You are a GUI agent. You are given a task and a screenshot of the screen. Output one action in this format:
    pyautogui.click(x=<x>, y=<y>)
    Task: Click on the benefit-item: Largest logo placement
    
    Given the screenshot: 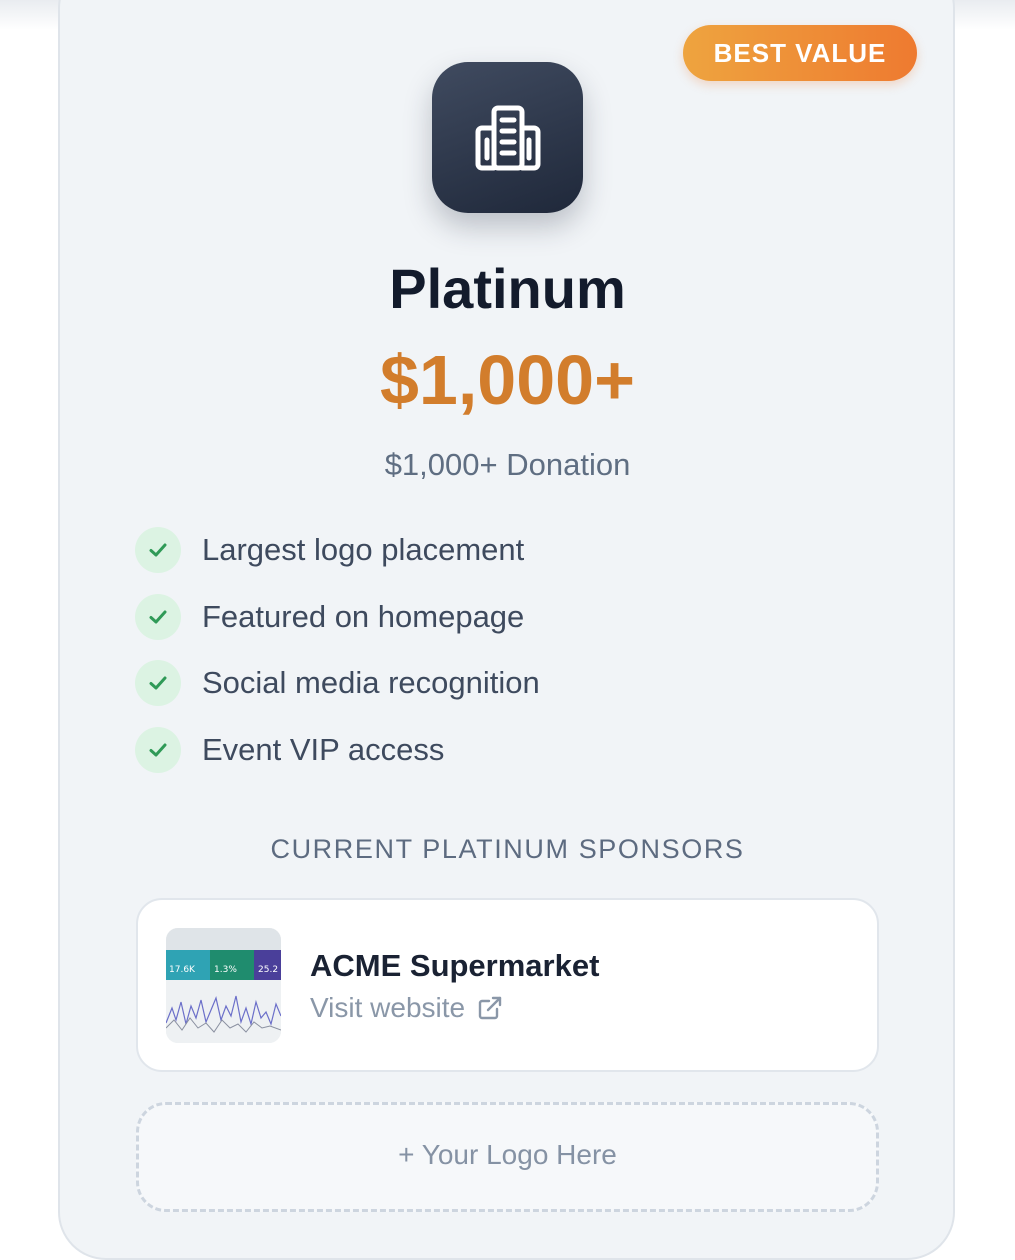 What is the action you would take?
    pyautogui.click(x=485, y=550)
    